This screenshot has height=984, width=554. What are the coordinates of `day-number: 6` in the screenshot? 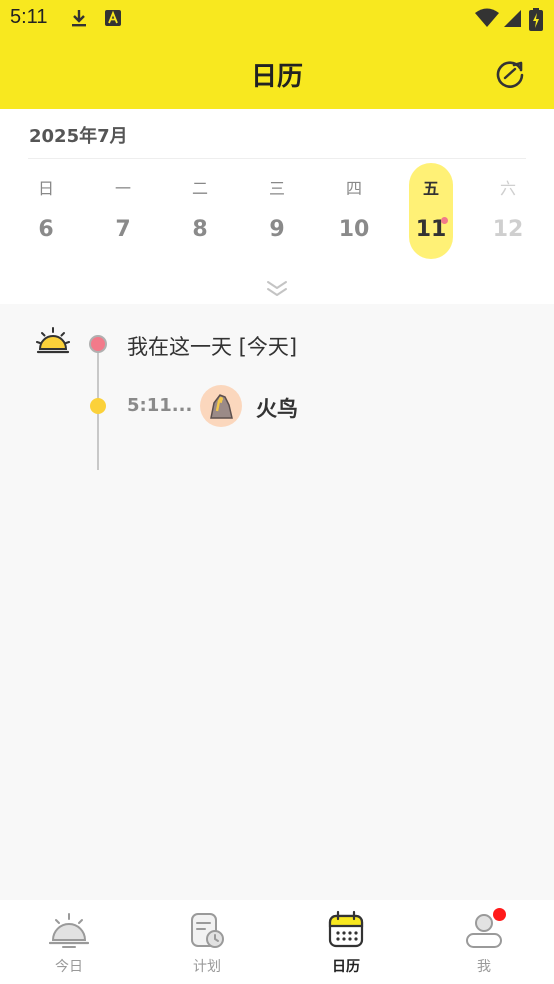 It's located at (46, 229).